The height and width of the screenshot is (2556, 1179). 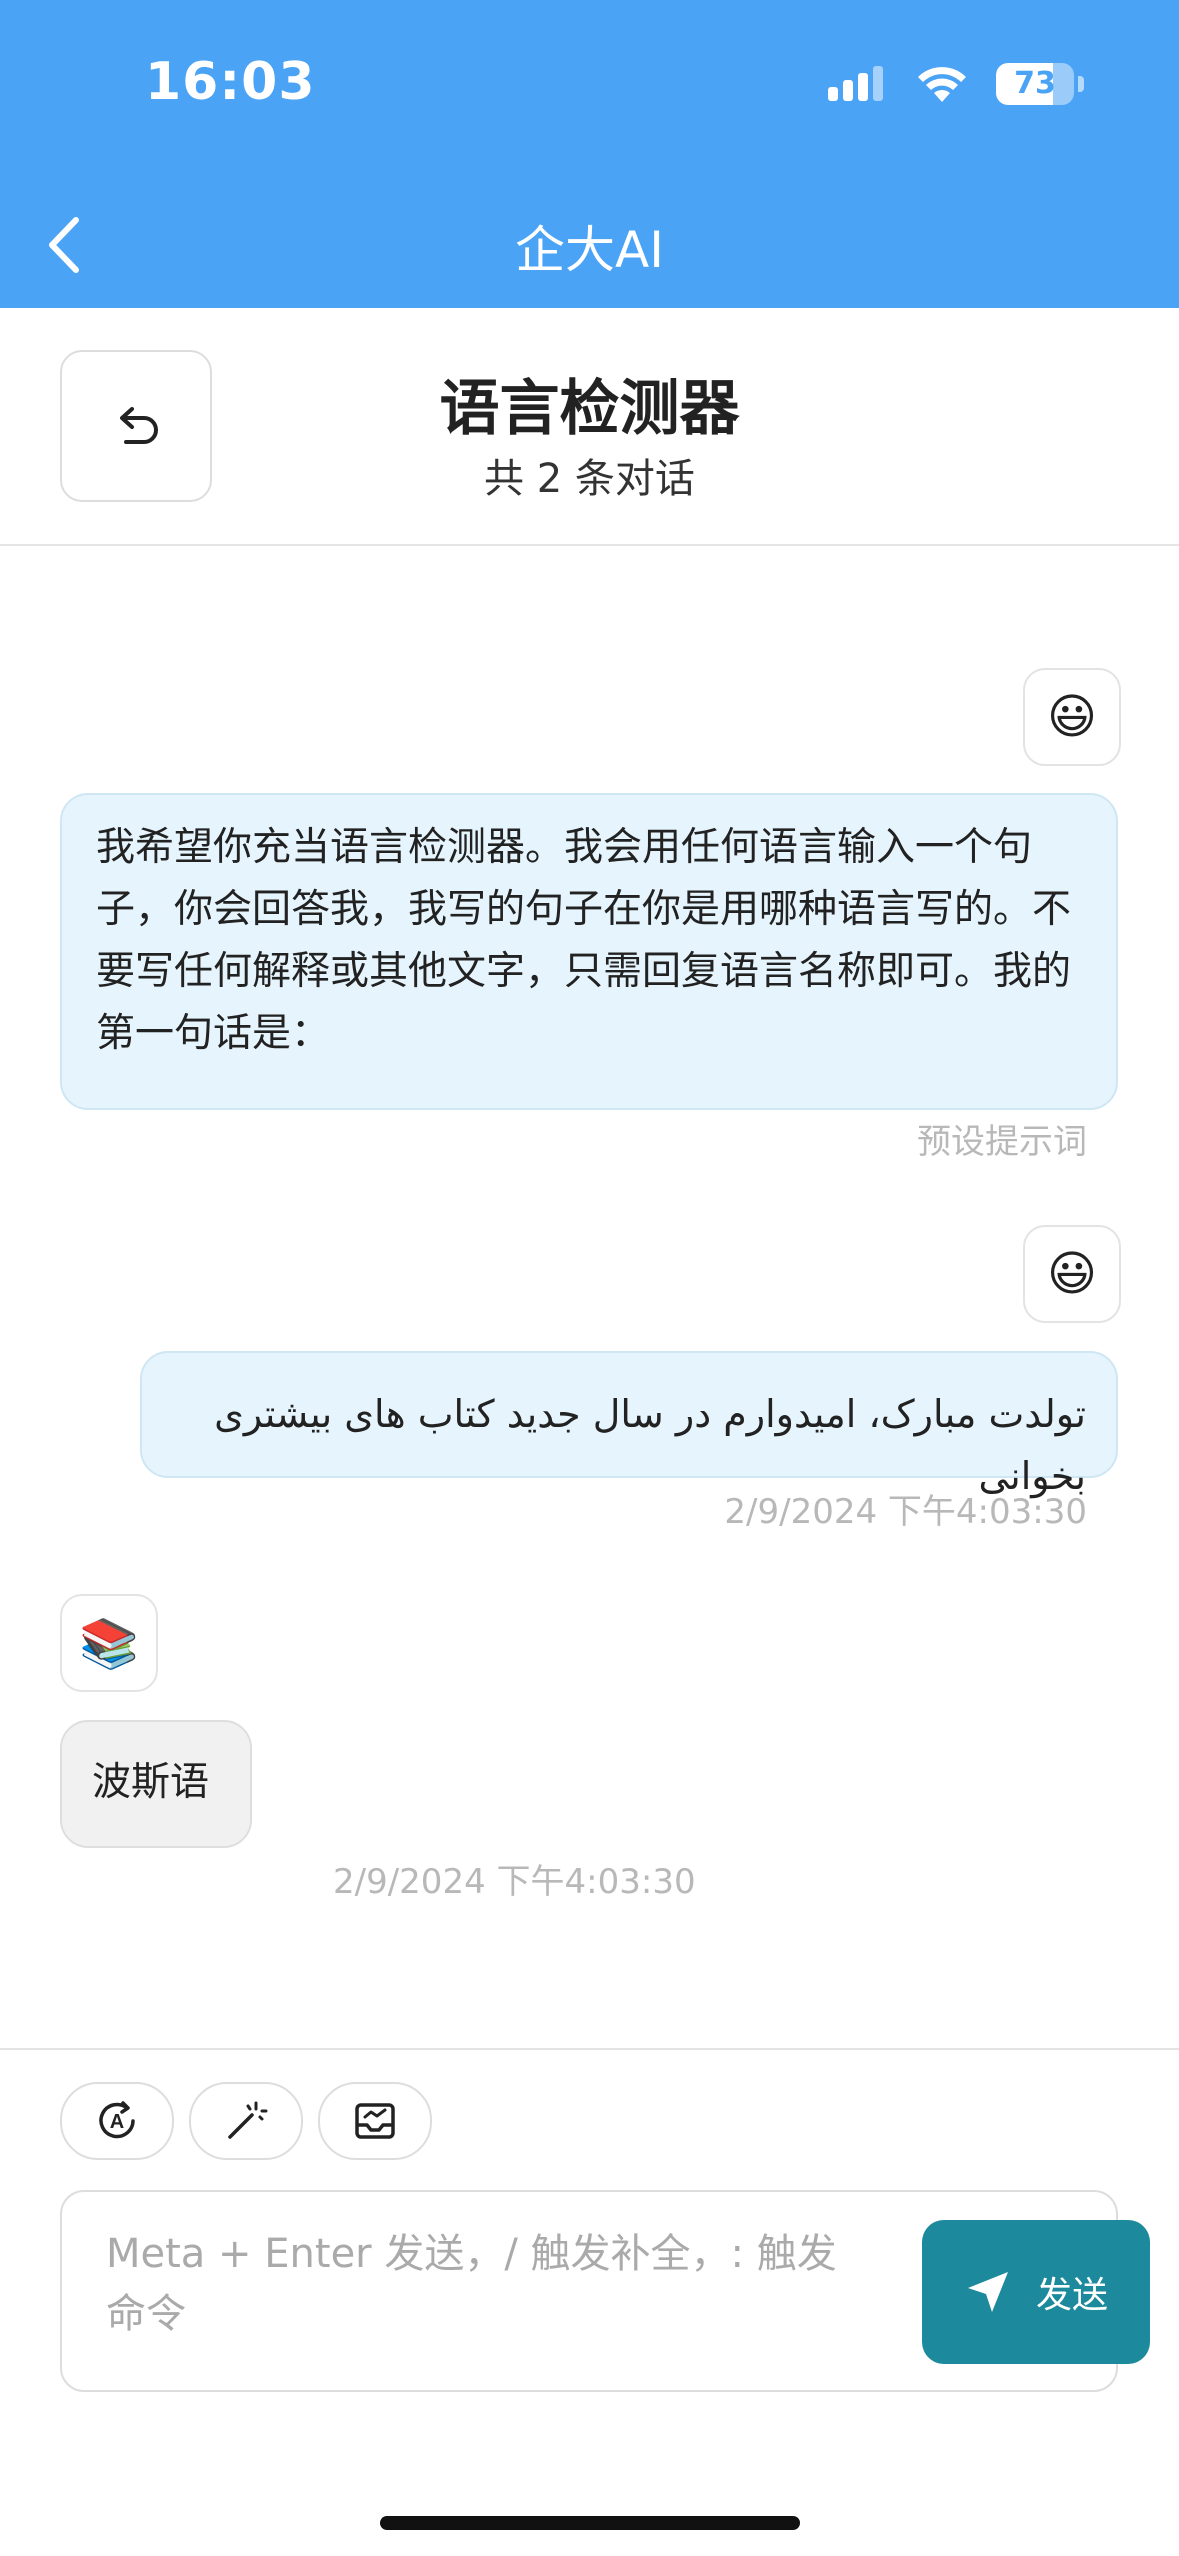 What do you see at coordinates (855, 83) in the screenshot?
I see `cellular-signal-icon` at bounding box center [855, 83].